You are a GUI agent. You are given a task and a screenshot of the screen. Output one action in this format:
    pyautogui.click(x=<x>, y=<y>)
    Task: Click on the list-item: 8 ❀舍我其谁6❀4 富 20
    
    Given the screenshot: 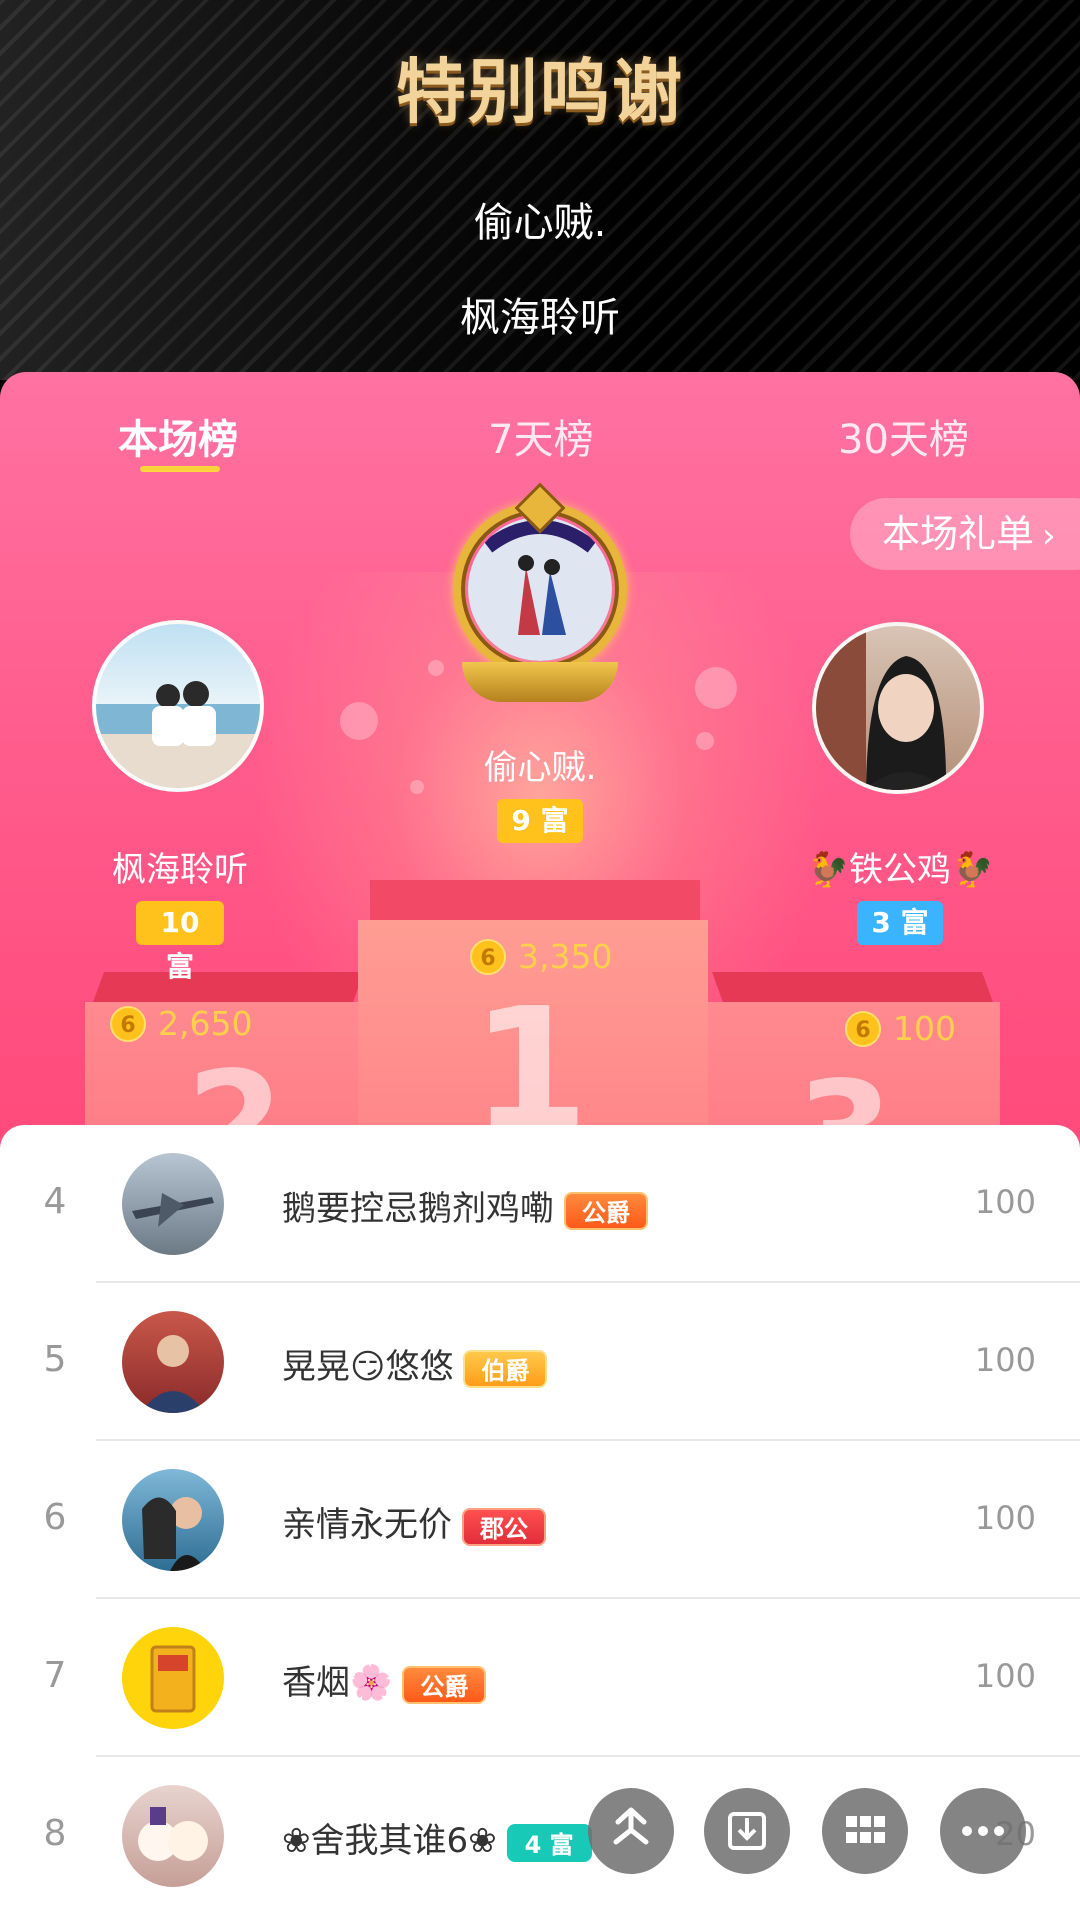 What is the action you would take?
    pyautogui.click(x=540, y=1836)
    